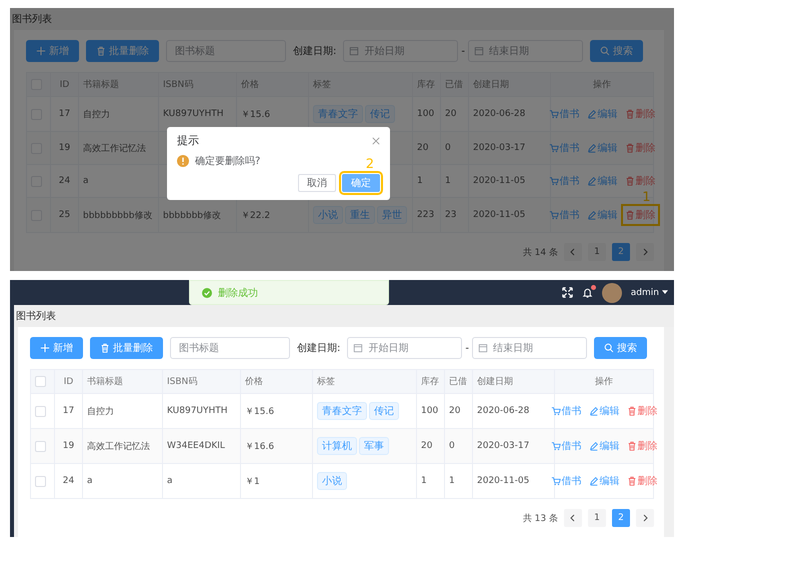 The width and height of the screenshot is (786, 587). I want to click on table-cell: 2020-06-28, so click(503, 411).